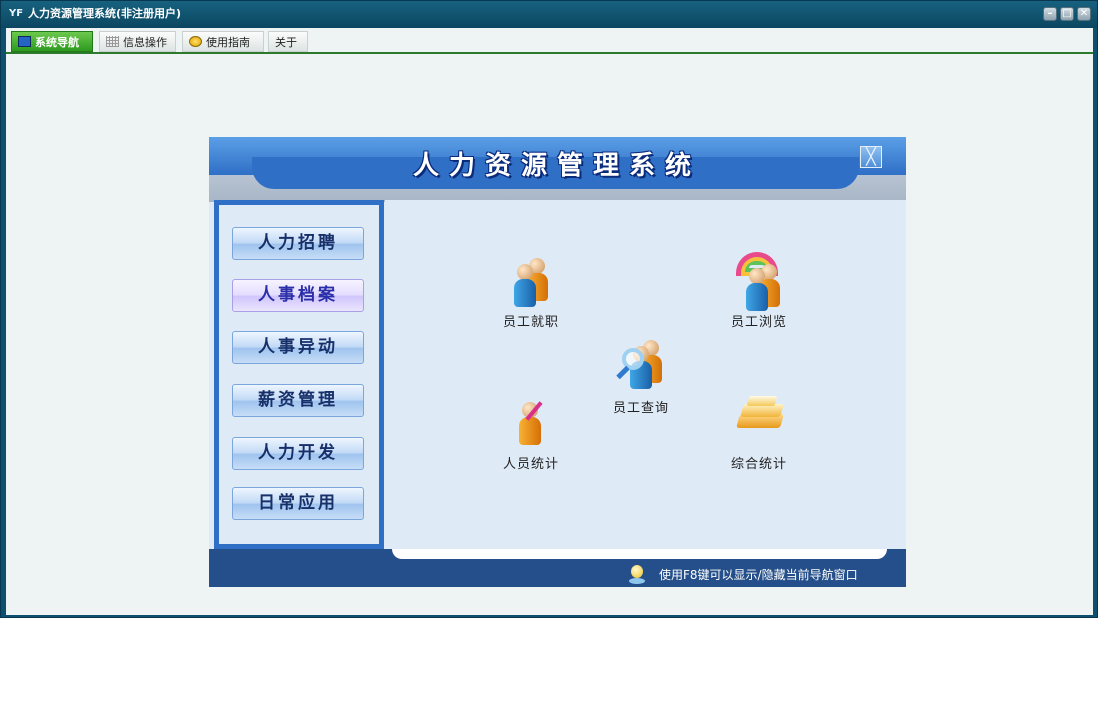 The image size is (1098, 716). Describe the element at coordinates (24, 41) in the screenshot. I see `monitor-icon` at that location.